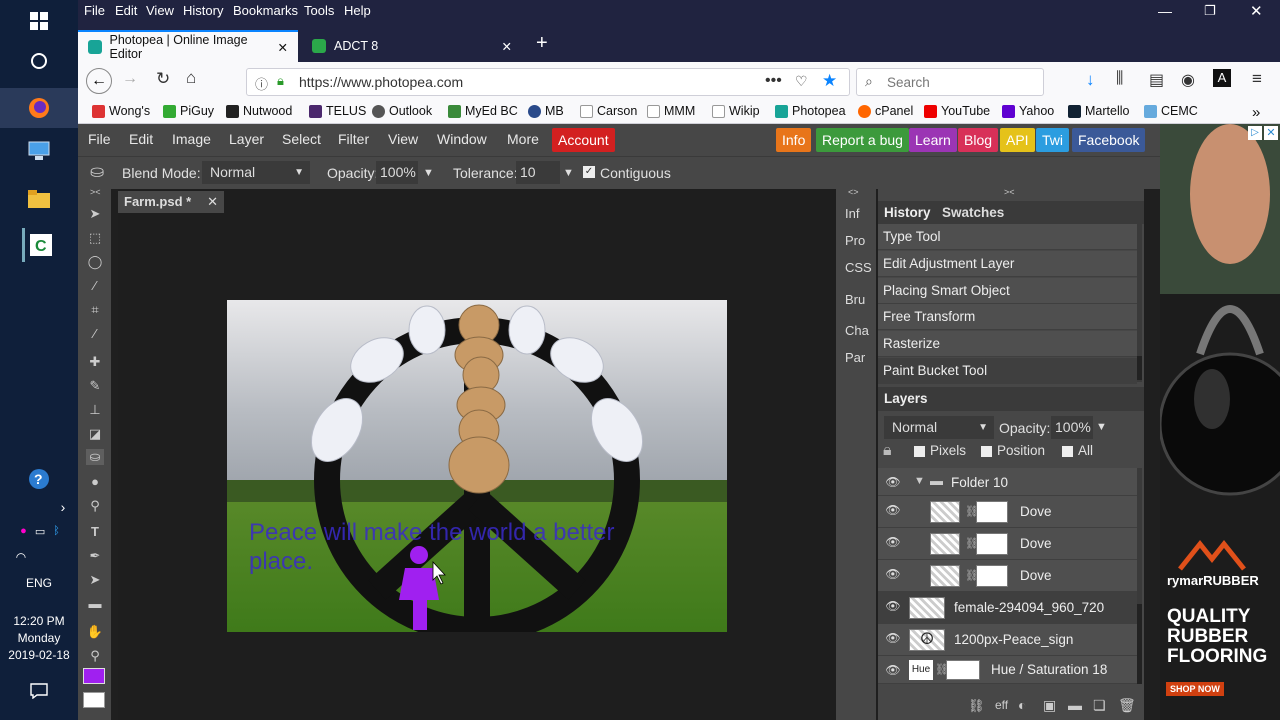  What do you see at coordinates (919, 451) in the screenshot?
I see `lock-pixels-checkbox` at bounding box center [919, 451].